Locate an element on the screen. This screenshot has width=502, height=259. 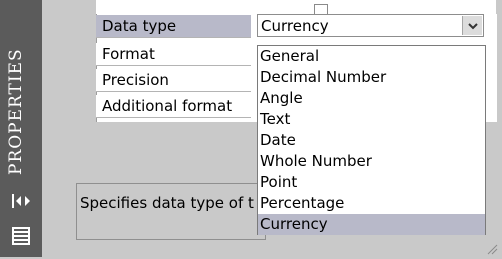
option-label: Text is located at coordinates (275, 119).